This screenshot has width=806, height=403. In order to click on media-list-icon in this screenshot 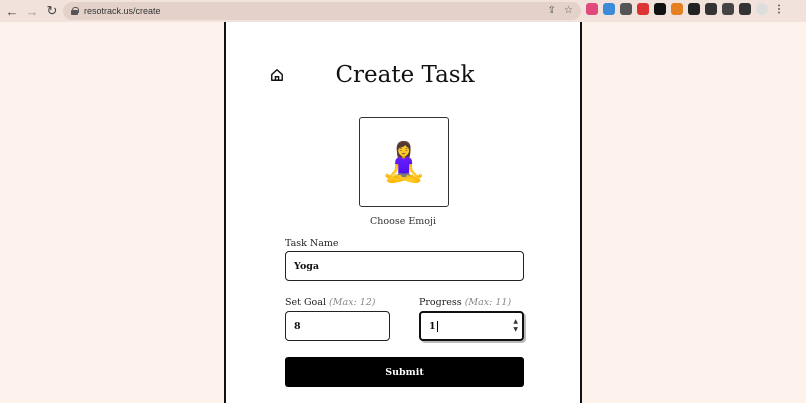, I will do `click(728, 9)`.